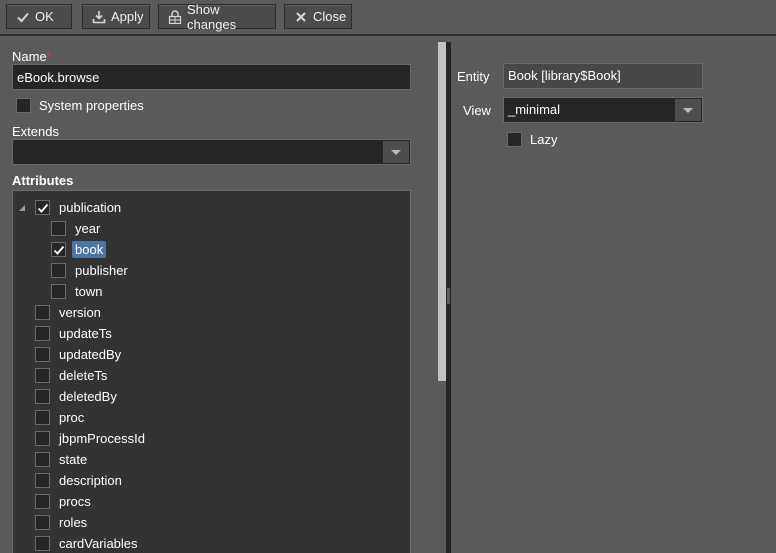  I want to click on attribute-label: town, so click(88, 291).